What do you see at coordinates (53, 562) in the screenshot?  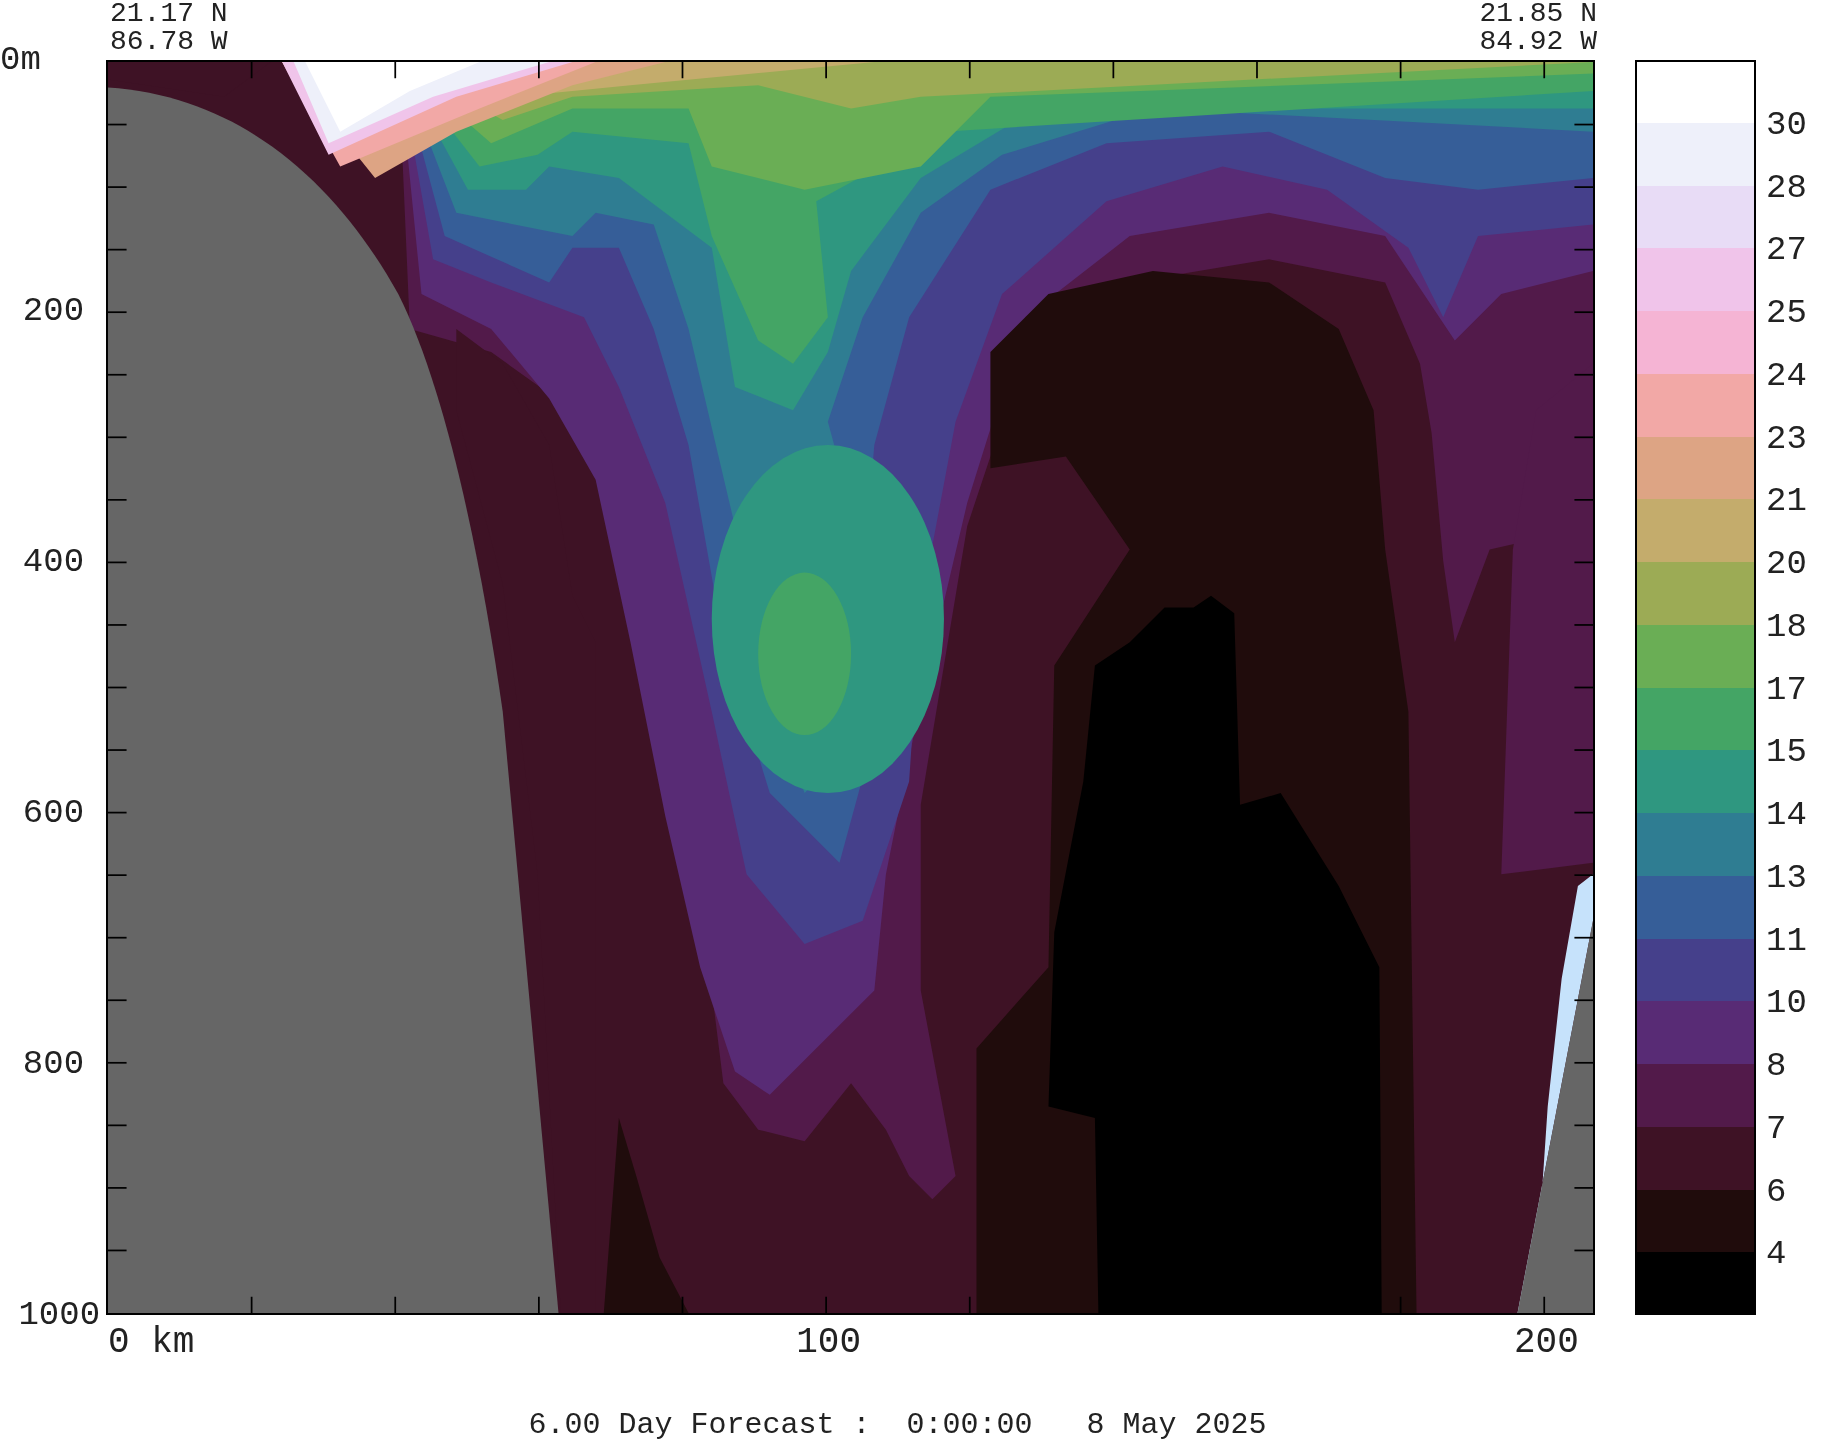 I see `depth-label: 400` at bounding box center [53, 562].